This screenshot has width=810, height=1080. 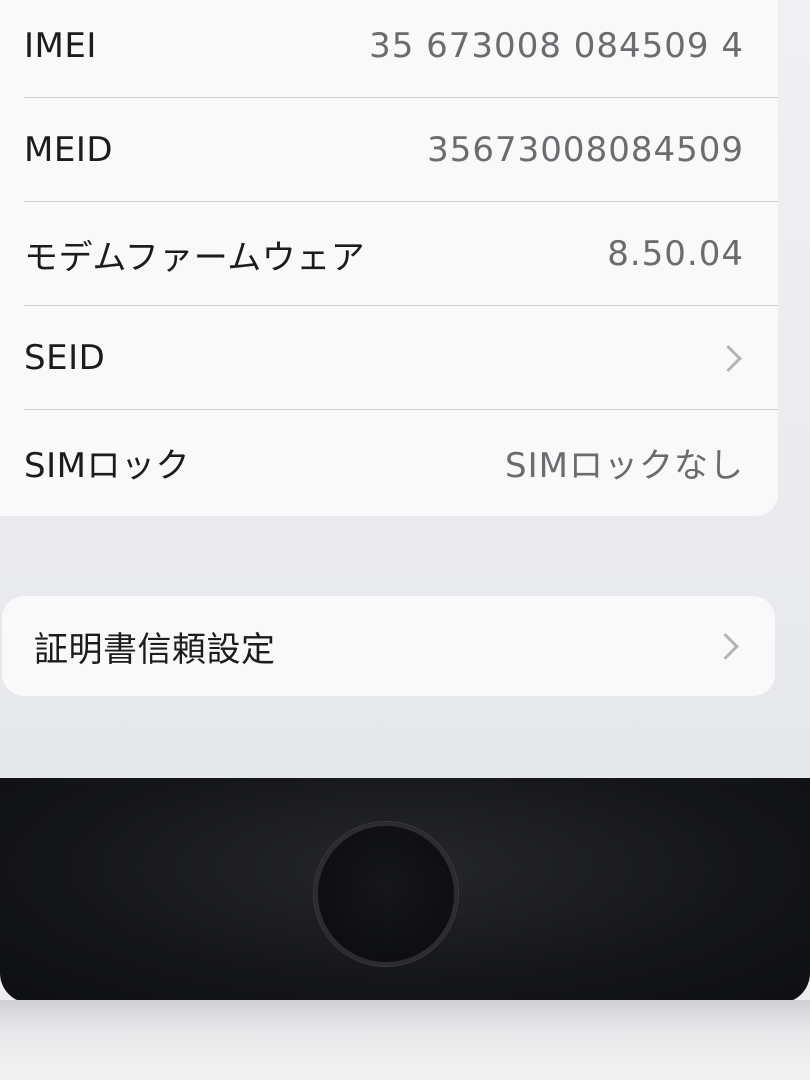 What do you see at coordinates (69, 150) in the screenshot?
I see `meid-label: MEID` at bounding box center [69, 150].